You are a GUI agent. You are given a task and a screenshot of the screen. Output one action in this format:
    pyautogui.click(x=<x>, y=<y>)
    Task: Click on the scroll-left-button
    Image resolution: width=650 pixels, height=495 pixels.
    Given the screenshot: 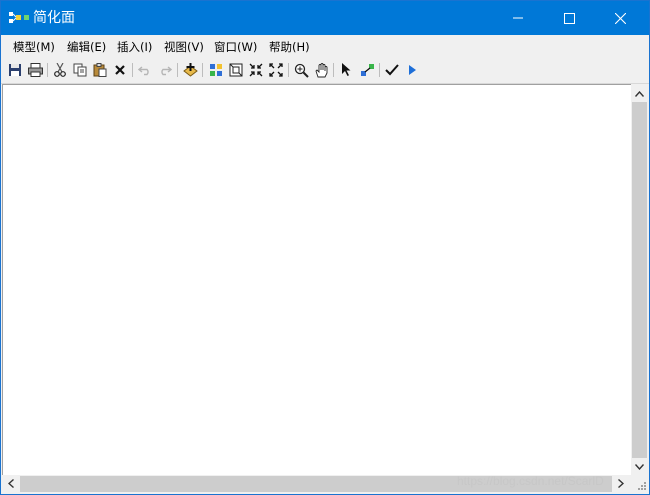 What is the action you would take?
    pyautogui.click(x=10, y=483)
    